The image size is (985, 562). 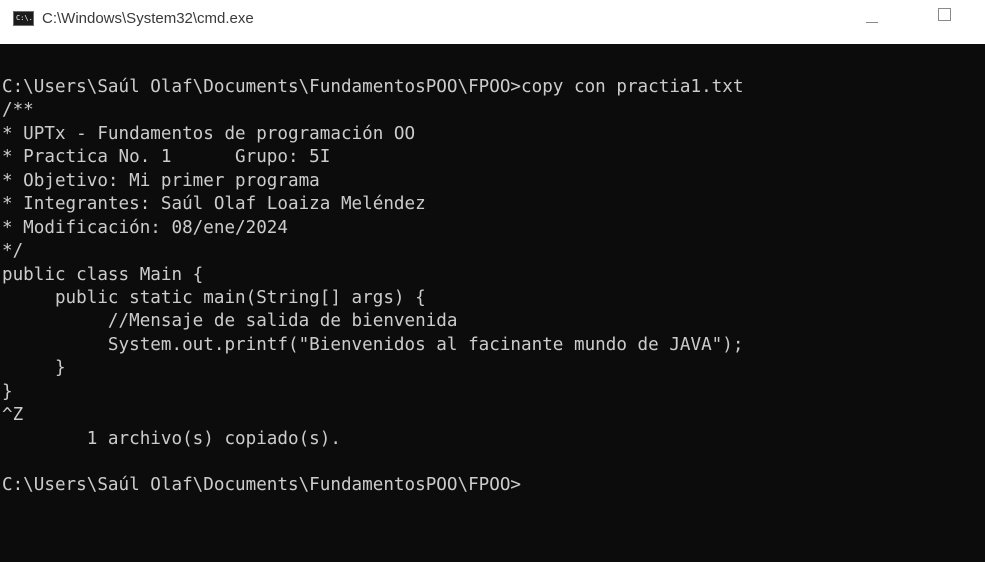 I want to click on console-line: * Objetivo: Mi primer programa, so click(x=161, y=180).